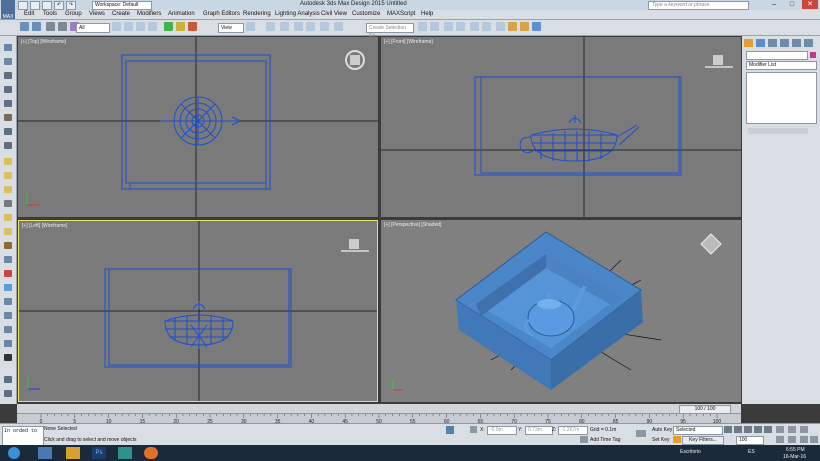 The height and width of the screenshot is (461, 820). I want to click on set-key-icon, so click(677, 439).